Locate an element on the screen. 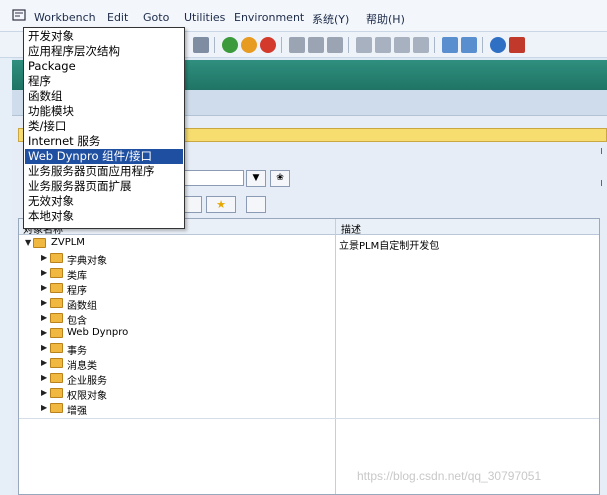  row-separator is located at coordinates (309, 418).